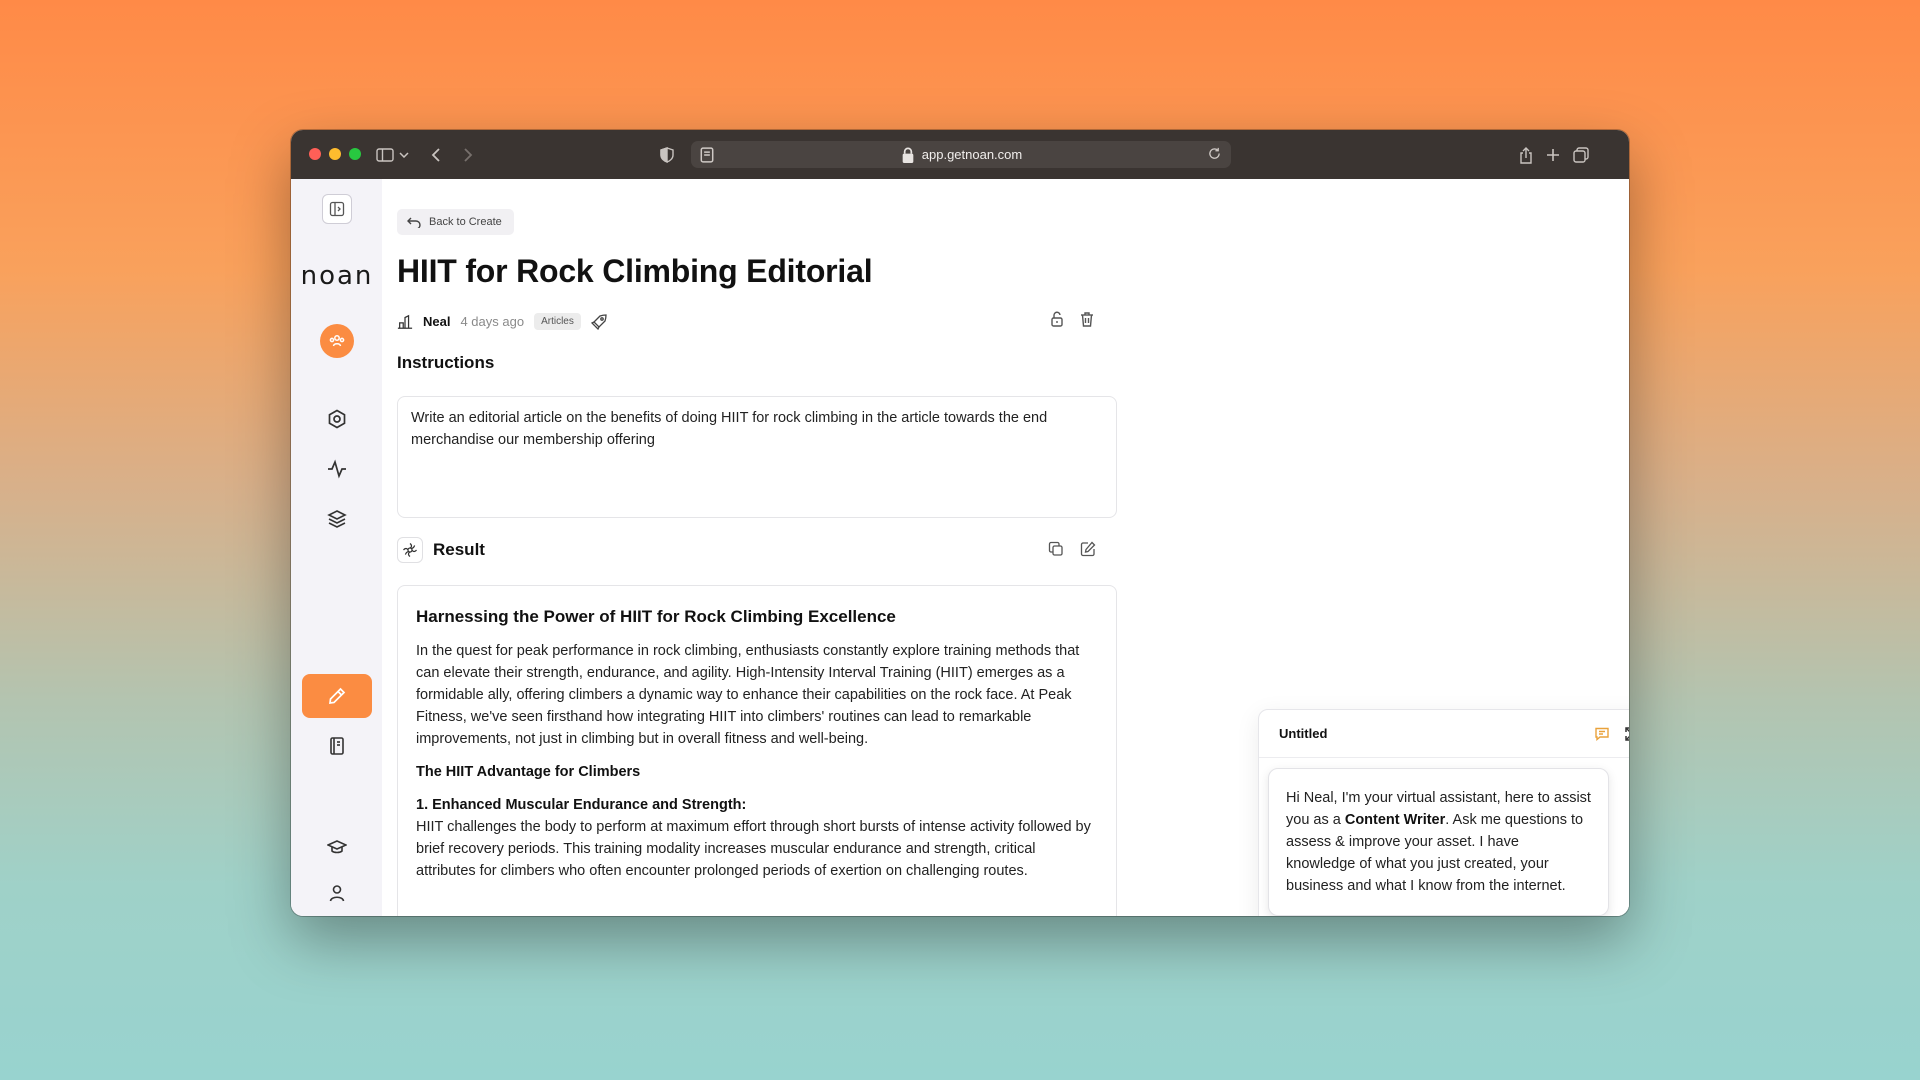 The height and width of the screenshot is (1080, 1920). I want to click on layers-icon, so click(337, 519).